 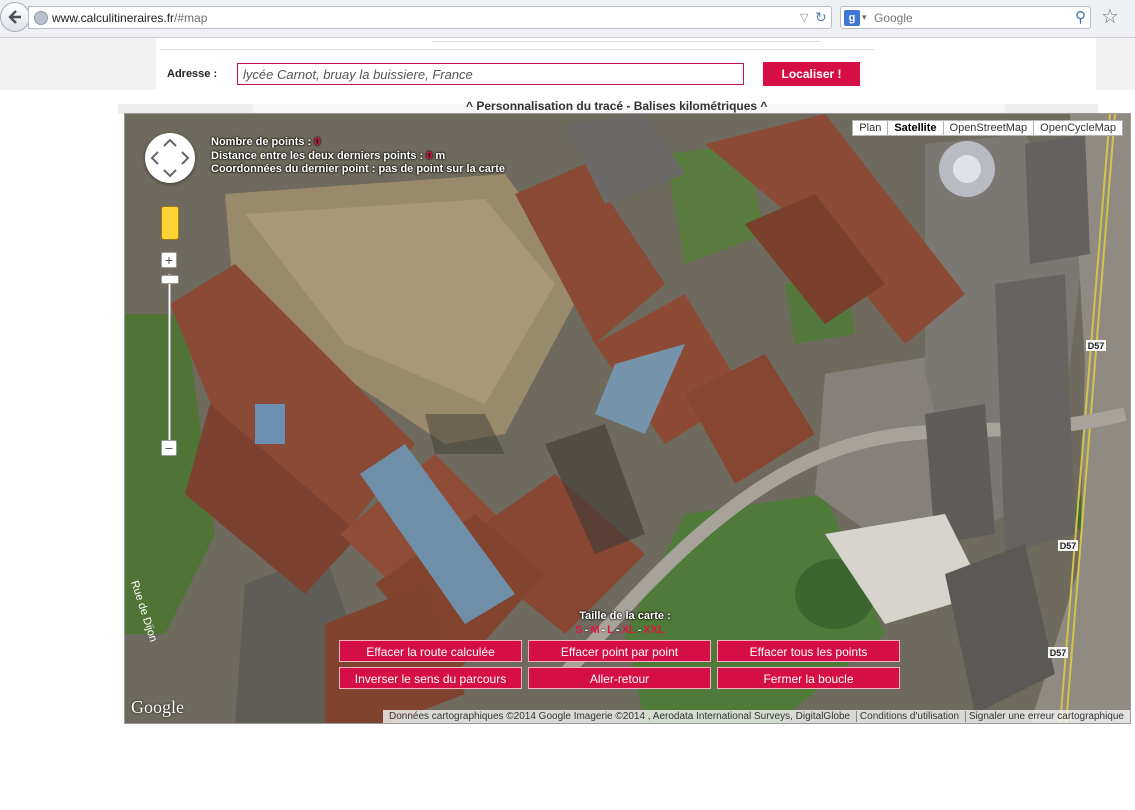 What do you see at coordinates (157, 707) in the screenshot?
I see `google-logo: Google` at bounding box center [157, 707].